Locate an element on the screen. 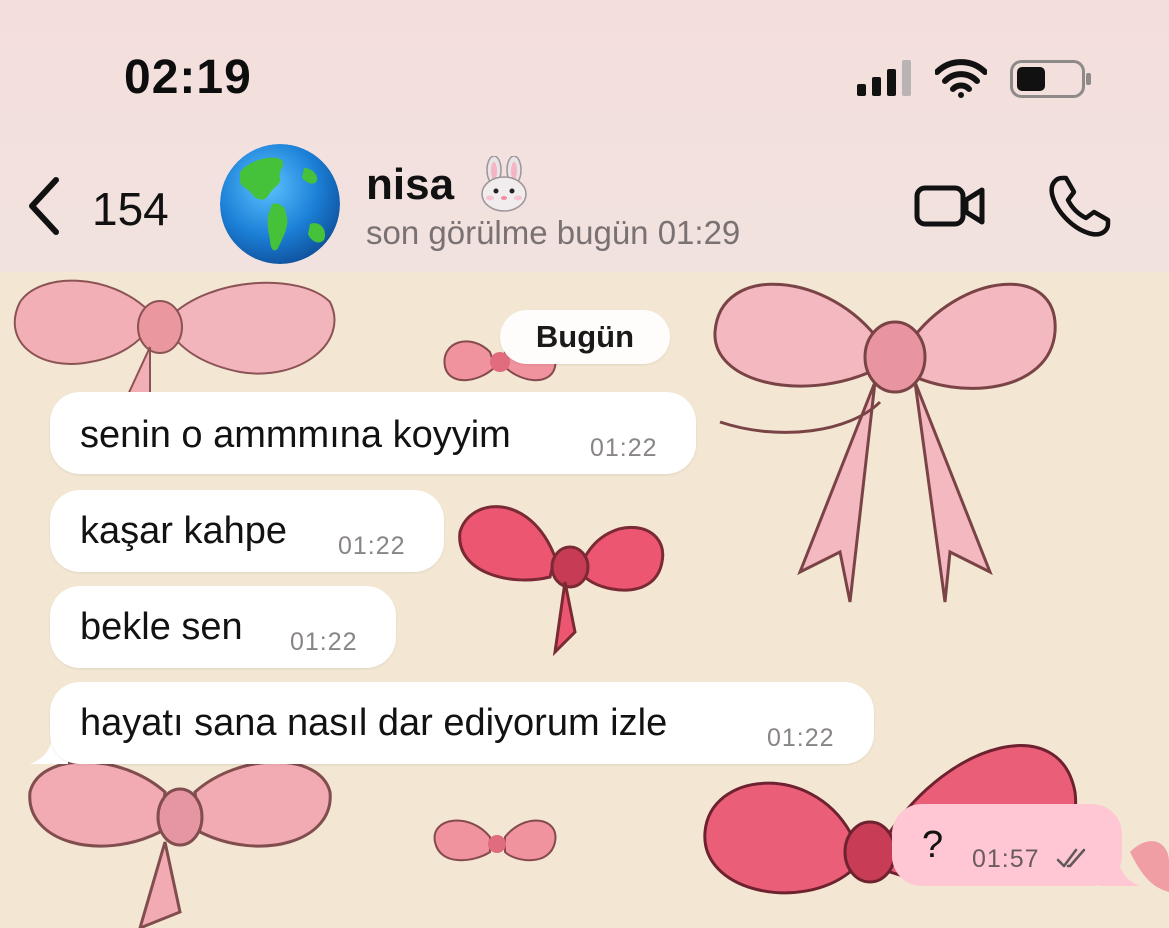 This screenshot has width=1169, height=928. incoming-message: kaşar kahpe 01:22 is located at coordinates (247, 531).